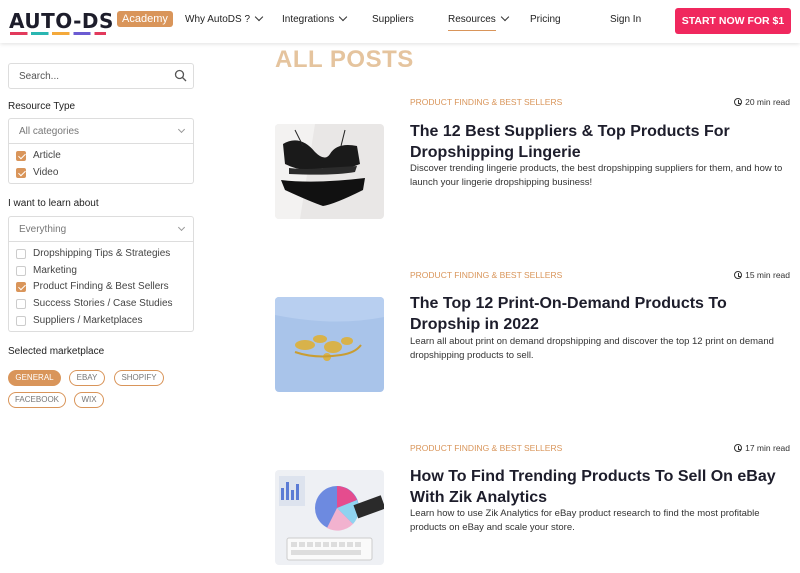  What do you see at coordinates (88, 320) in the screenshot?
I see `option-label: Suppliers / Marketplaces` at bounding box center [88, 320].